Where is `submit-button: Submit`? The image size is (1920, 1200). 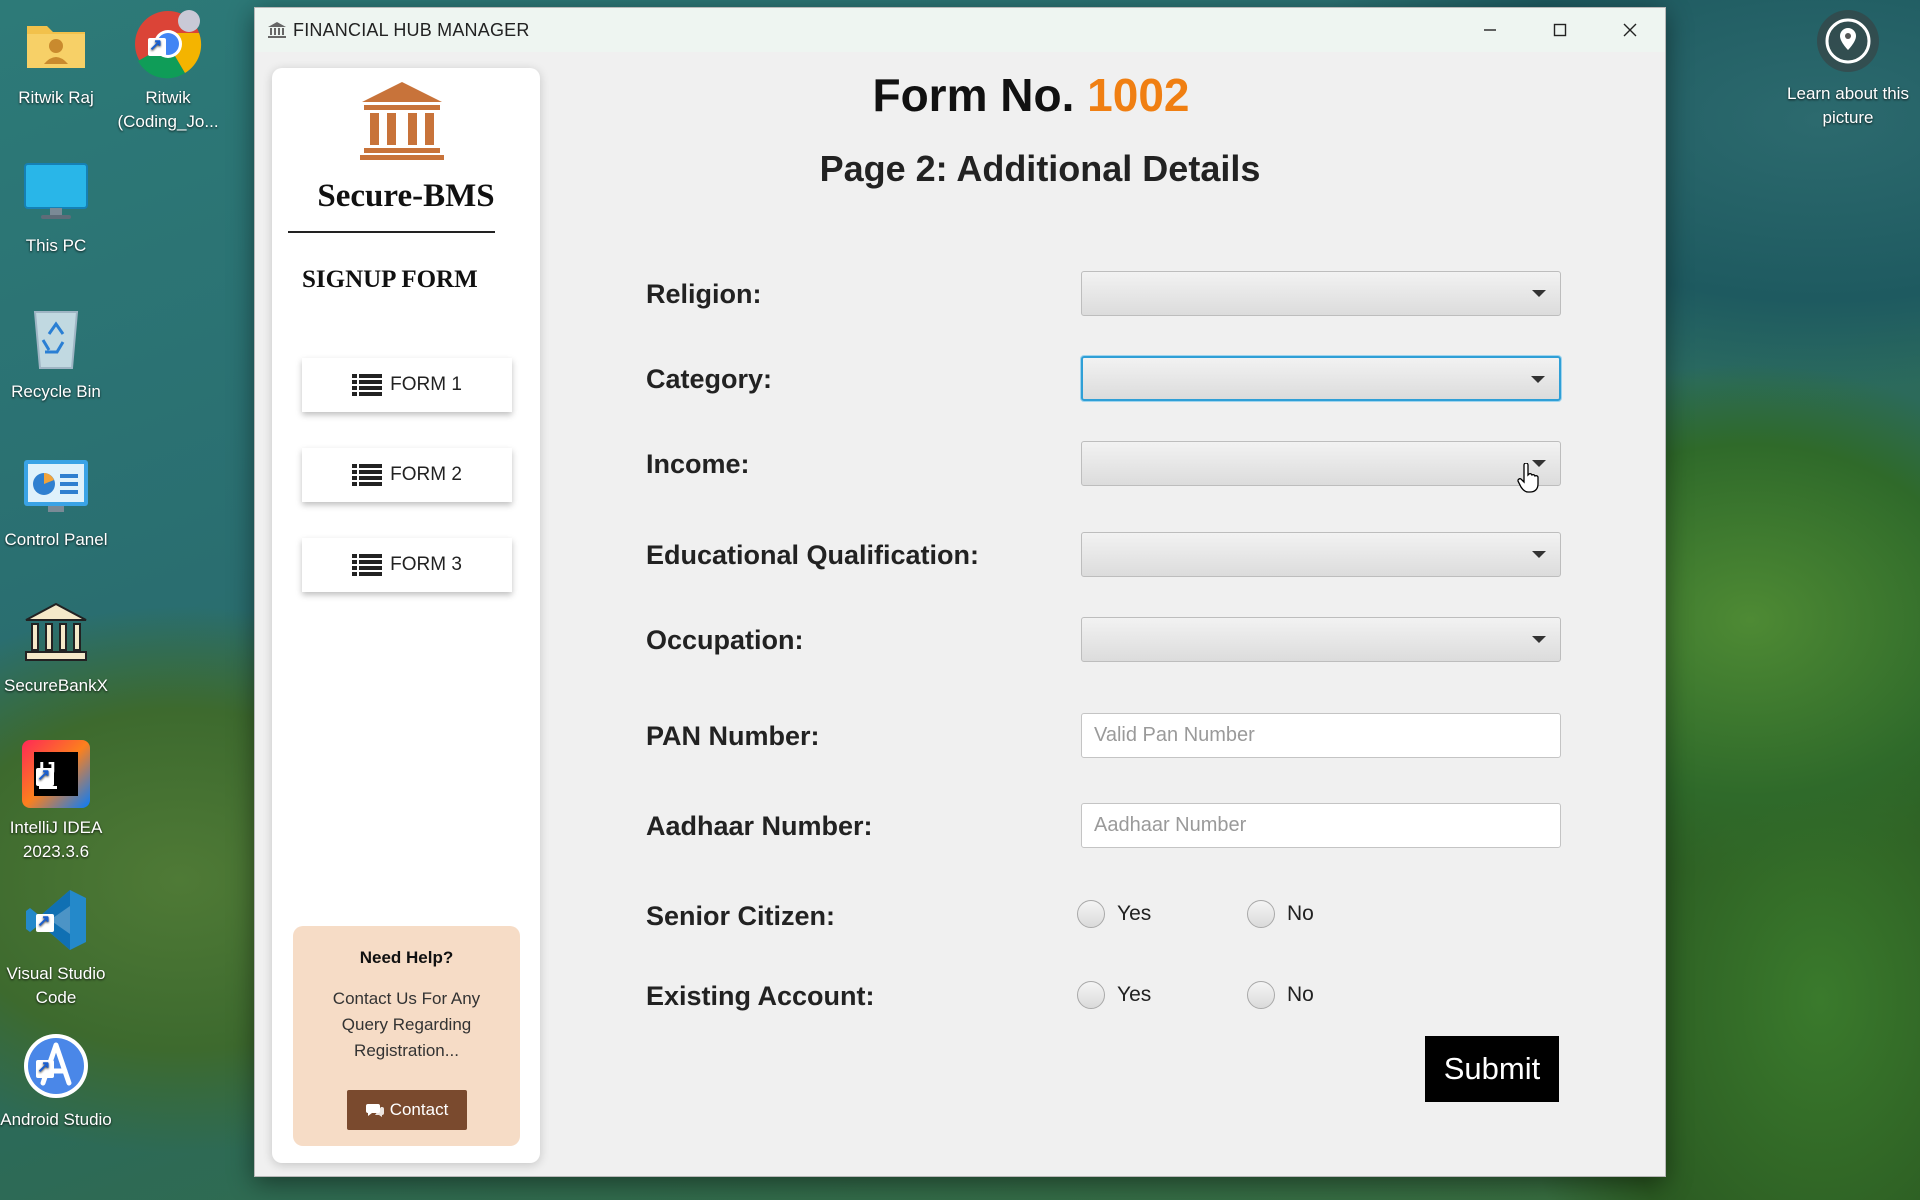 submit-button: Submit is located at coordinates (1492, 1069).